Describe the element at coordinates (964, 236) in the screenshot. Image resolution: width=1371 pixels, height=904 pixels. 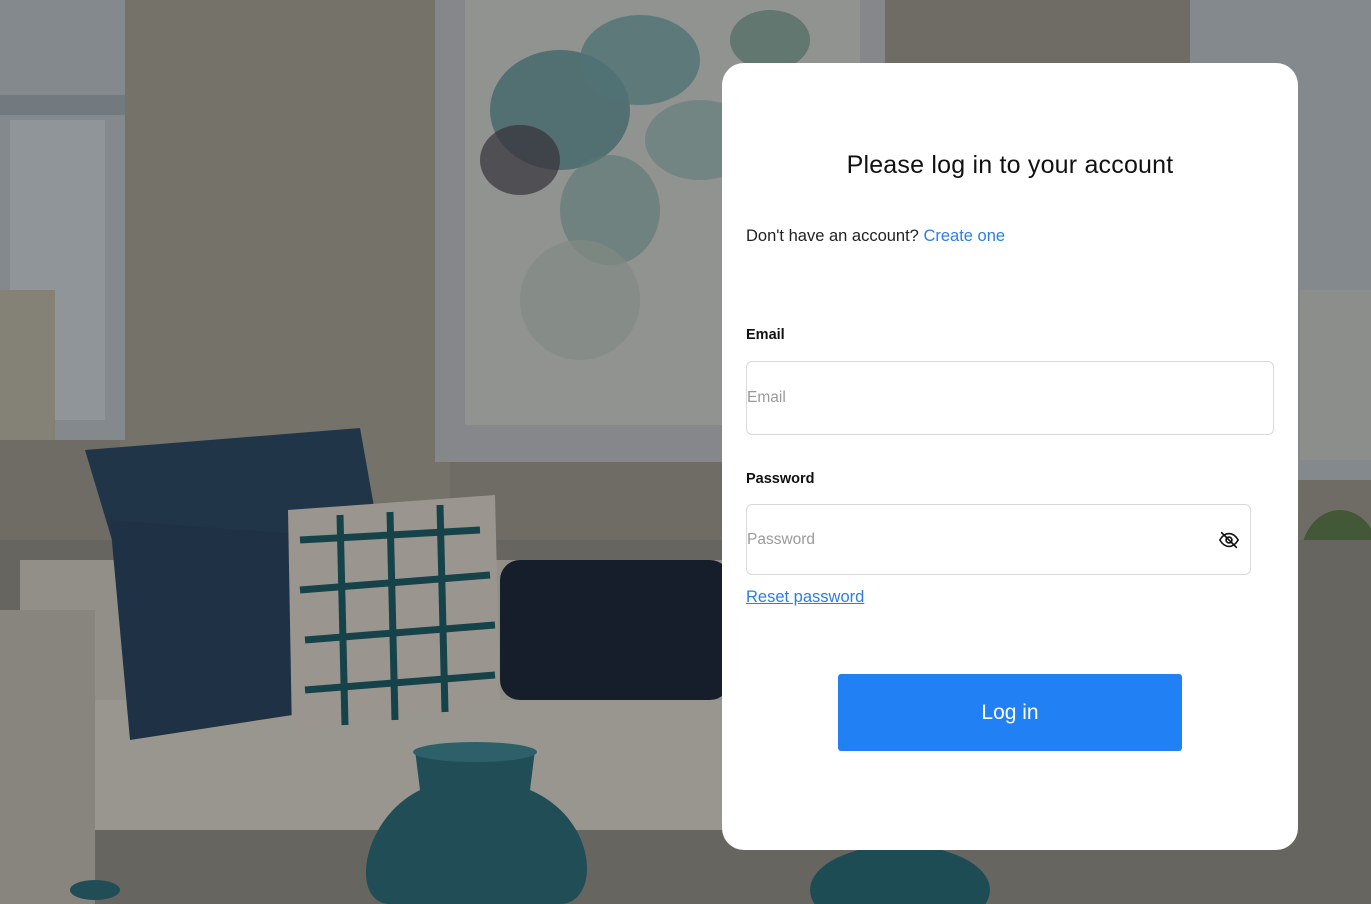
I see `create-account-link: Create one` at that location.